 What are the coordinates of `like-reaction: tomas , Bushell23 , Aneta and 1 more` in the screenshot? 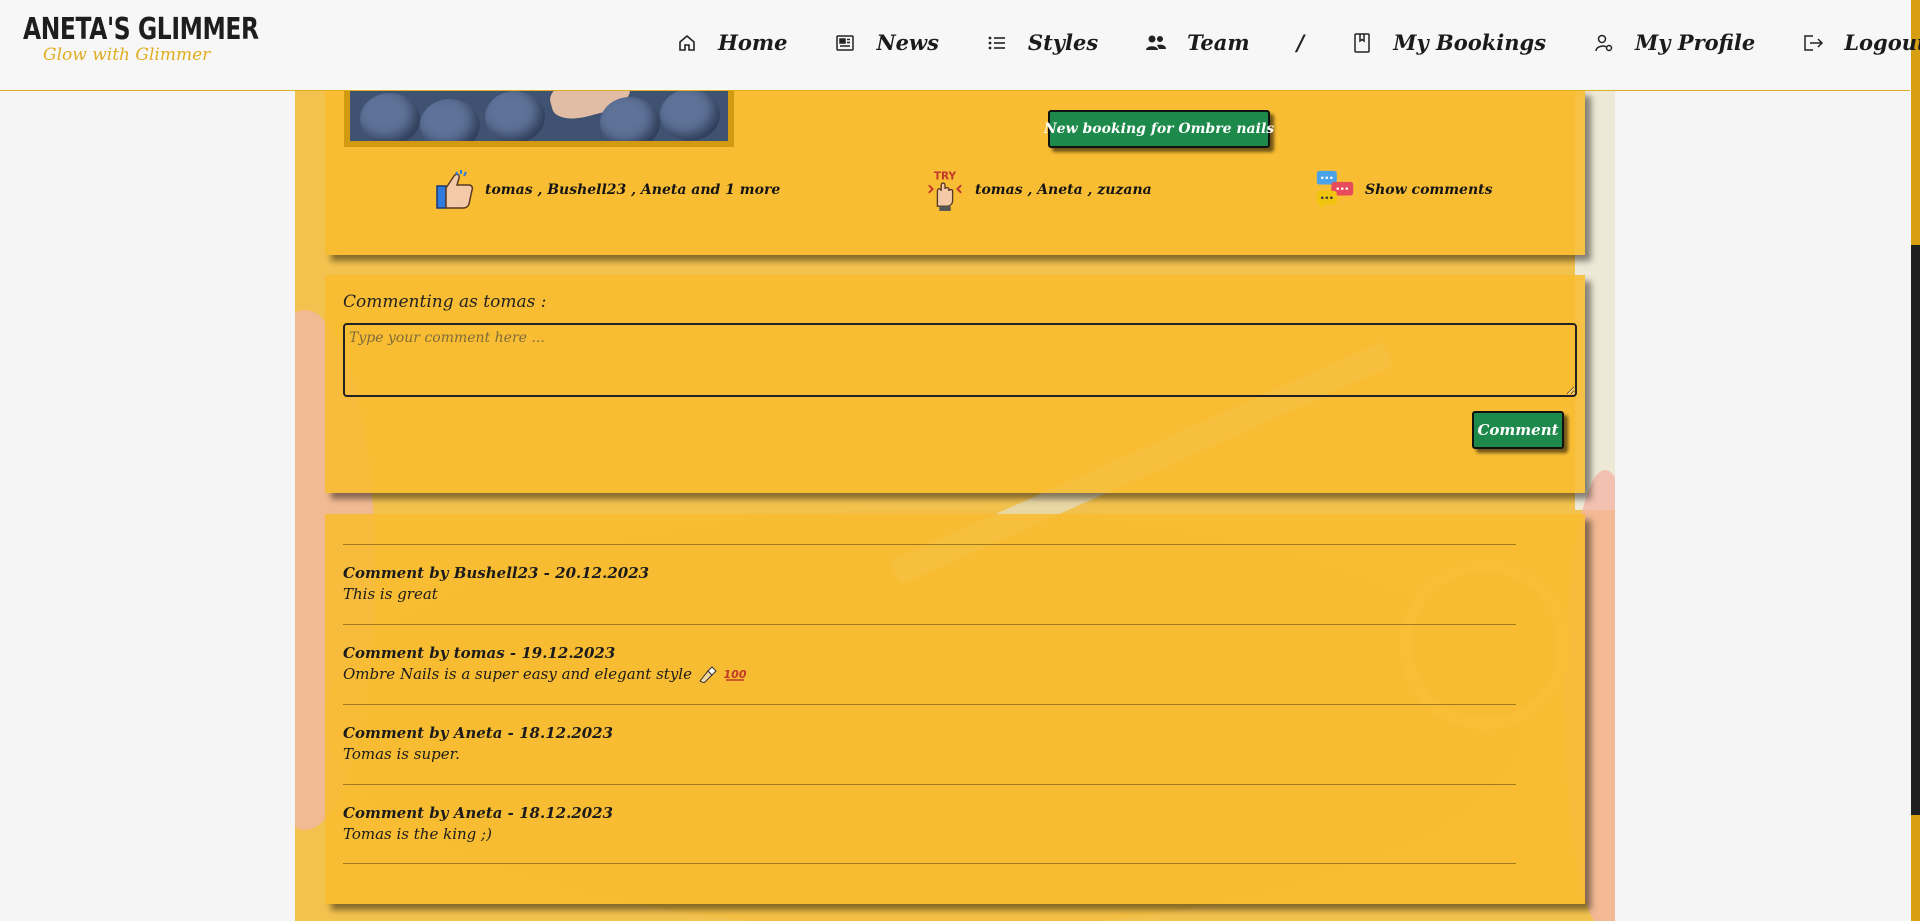 It's located at (607, 190).